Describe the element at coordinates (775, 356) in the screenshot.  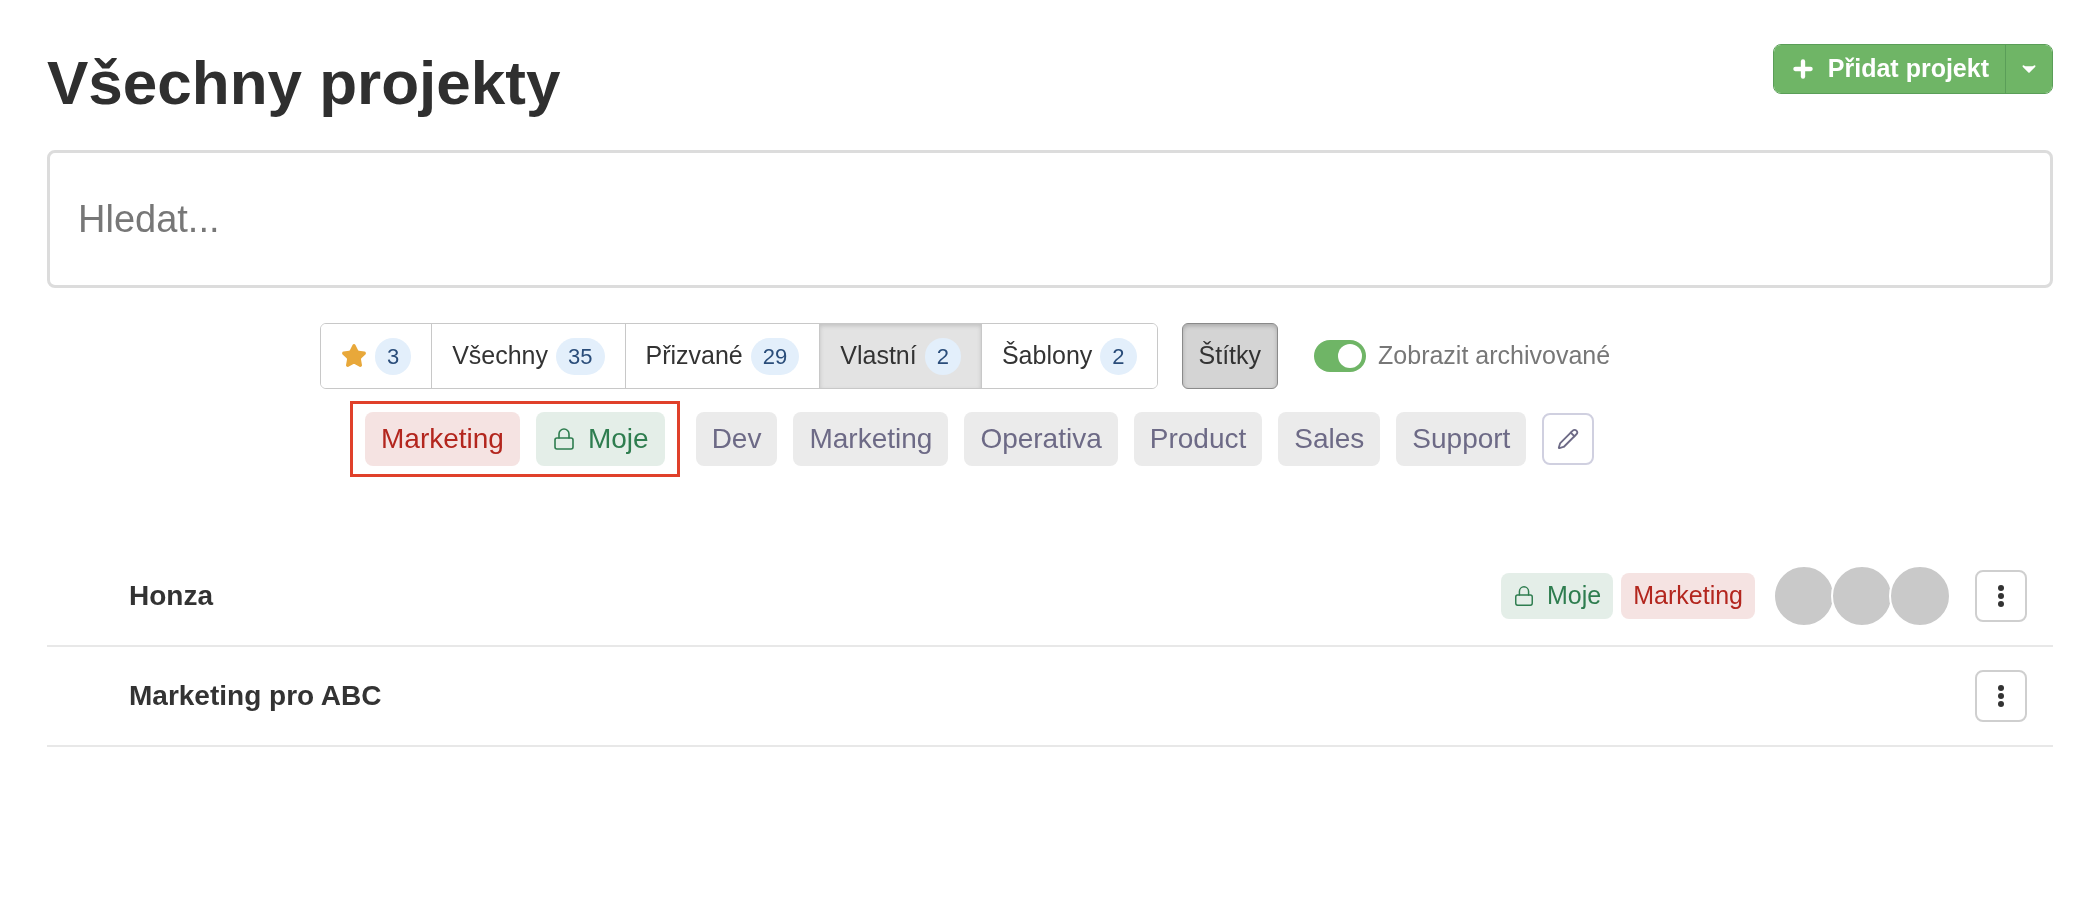
I see `count-badge: 29` at that location.